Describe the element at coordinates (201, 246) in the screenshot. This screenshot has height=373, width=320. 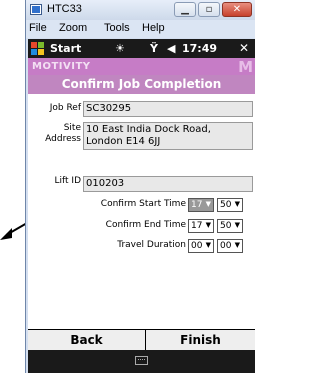
I see `travel-hour-select: 00 ▼` at that location.